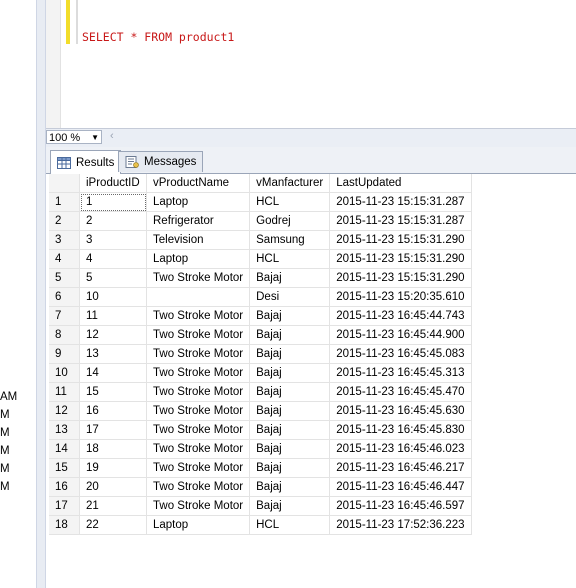 Image resolution: width=576 pixels, height=588 pixels. Describe the element at coordinates (400, 430) in the screenshot. I see `table-cell: 2015-11-23 16:45:45.830` at that location.